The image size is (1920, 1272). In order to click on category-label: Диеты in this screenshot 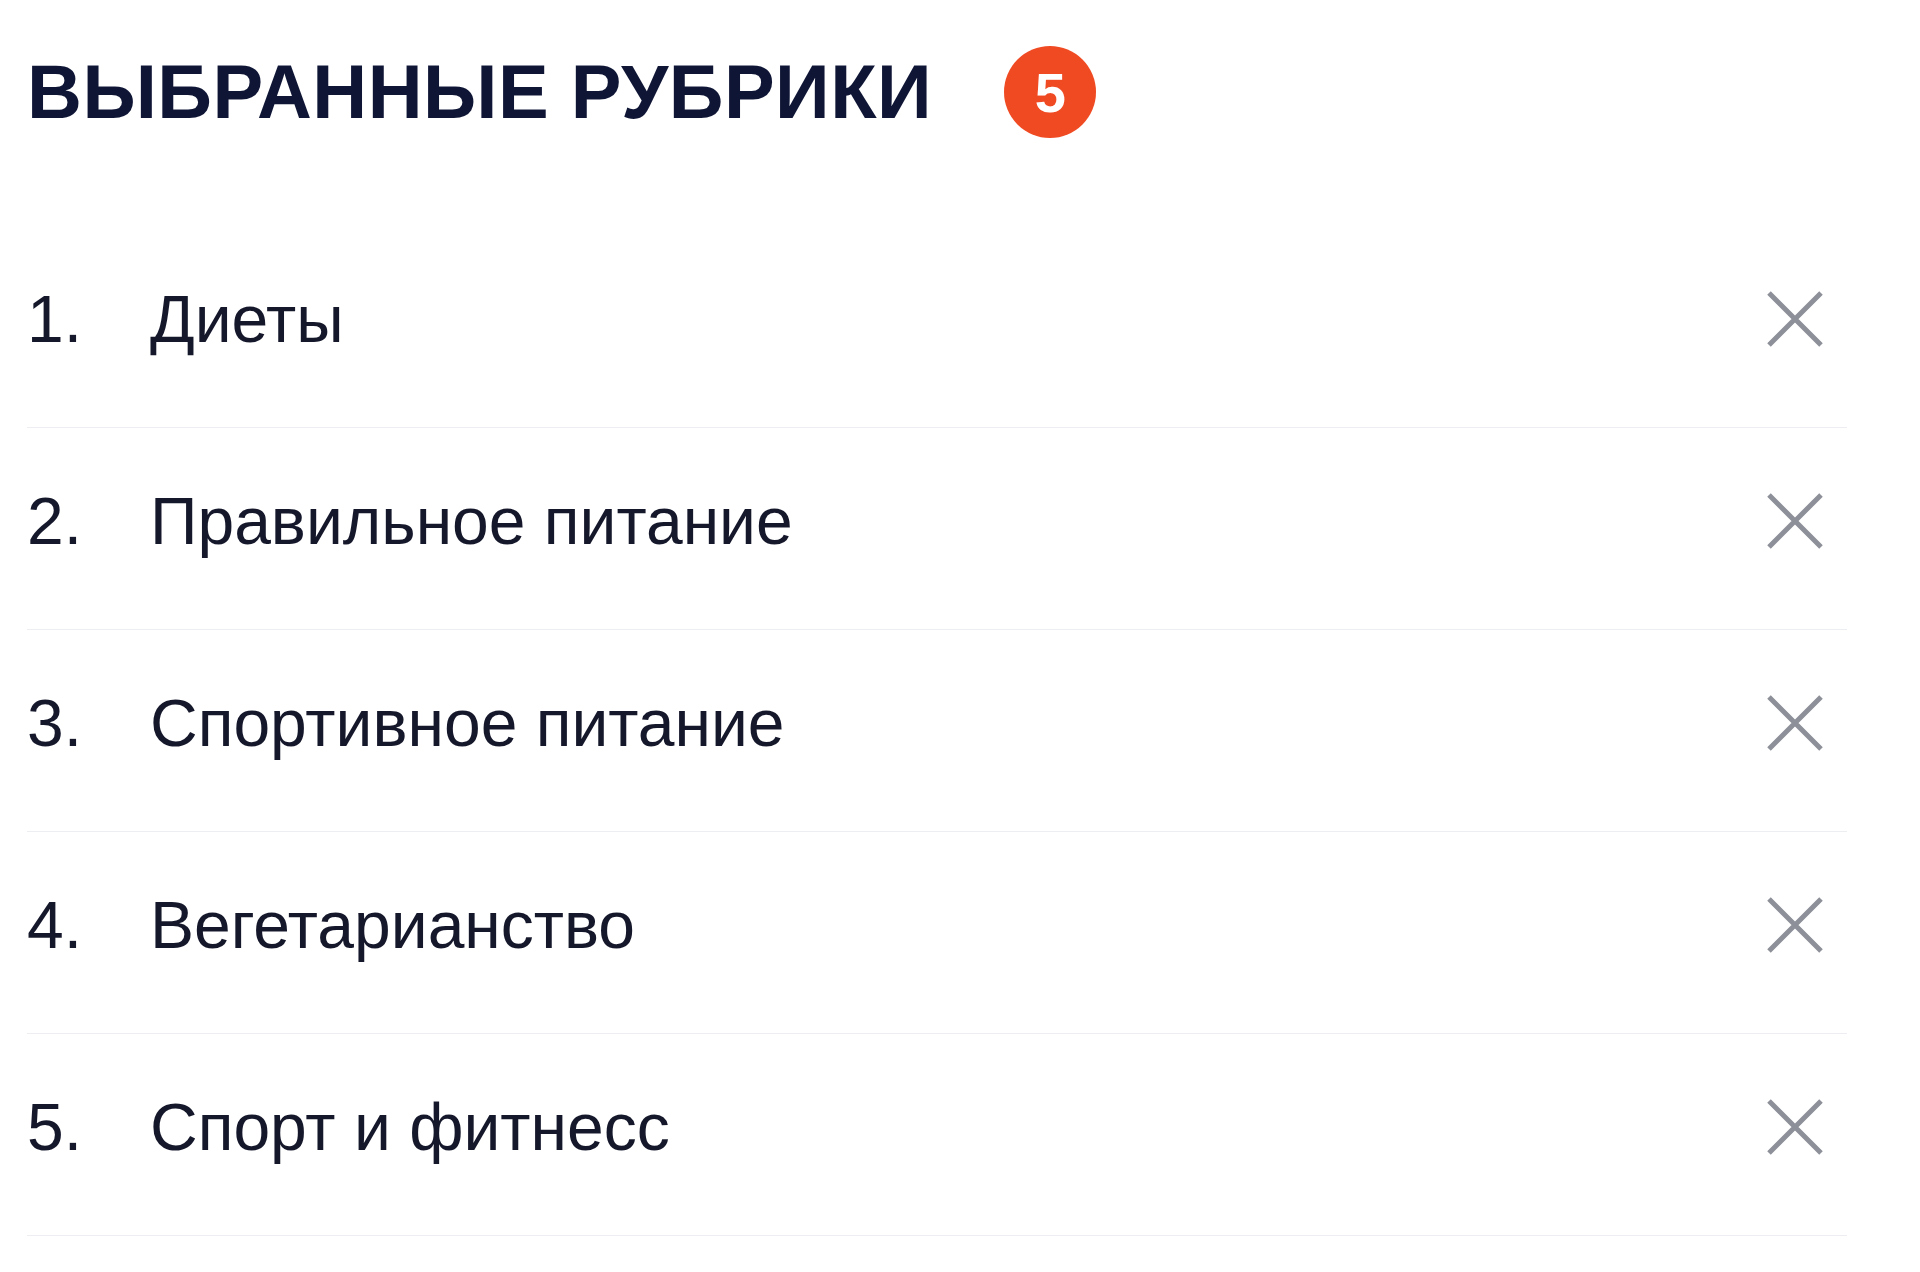, I will do `click(247, 318)`.